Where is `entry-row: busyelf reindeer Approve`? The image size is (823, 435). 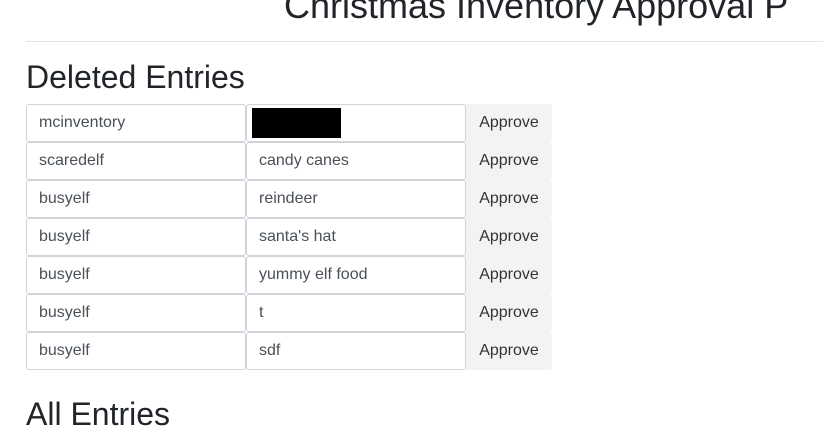 entry-row: busyelf reindeer Approve is located at coordinates (289, 199).